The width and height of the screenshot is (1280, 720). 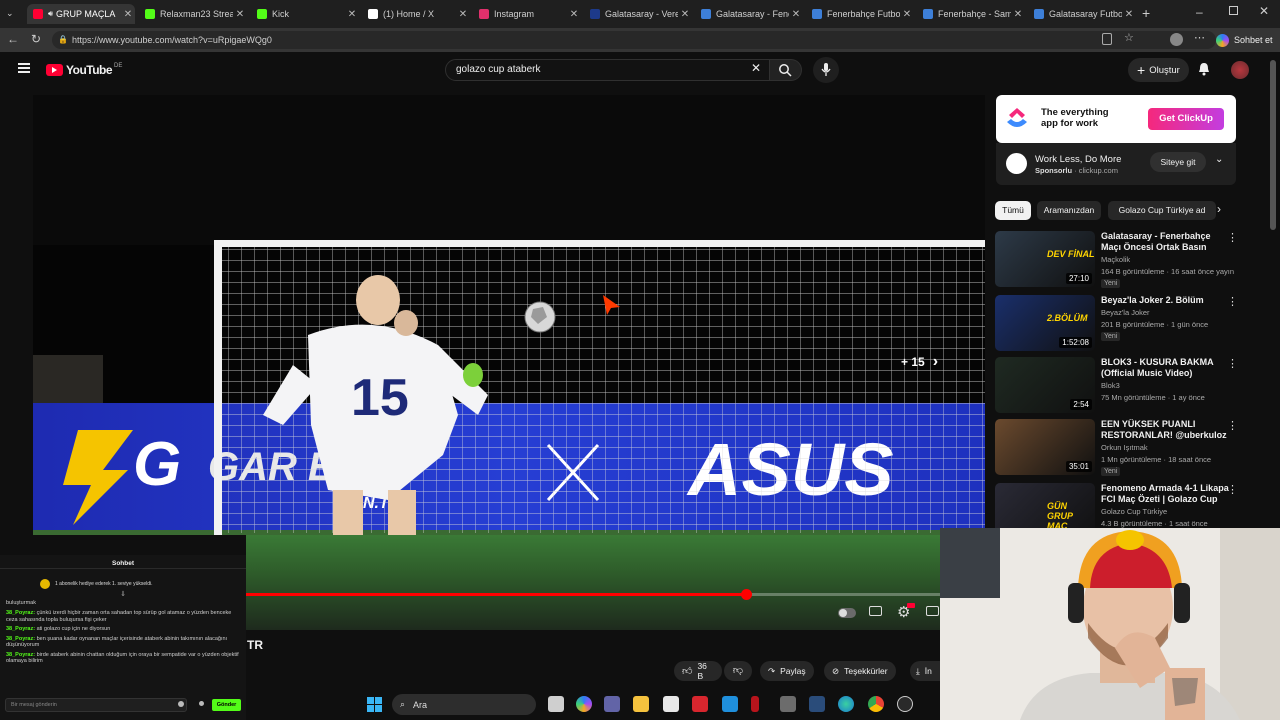 I want to click on windows-start-icon, so click(x=374, y=704).